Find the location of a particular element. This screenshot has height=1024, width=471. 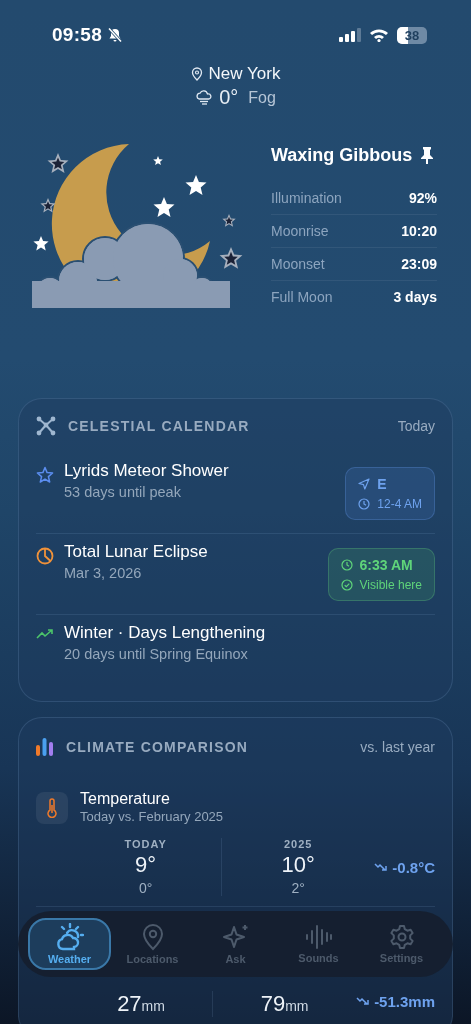

constellation-icon is located at coordinates (46, 426).